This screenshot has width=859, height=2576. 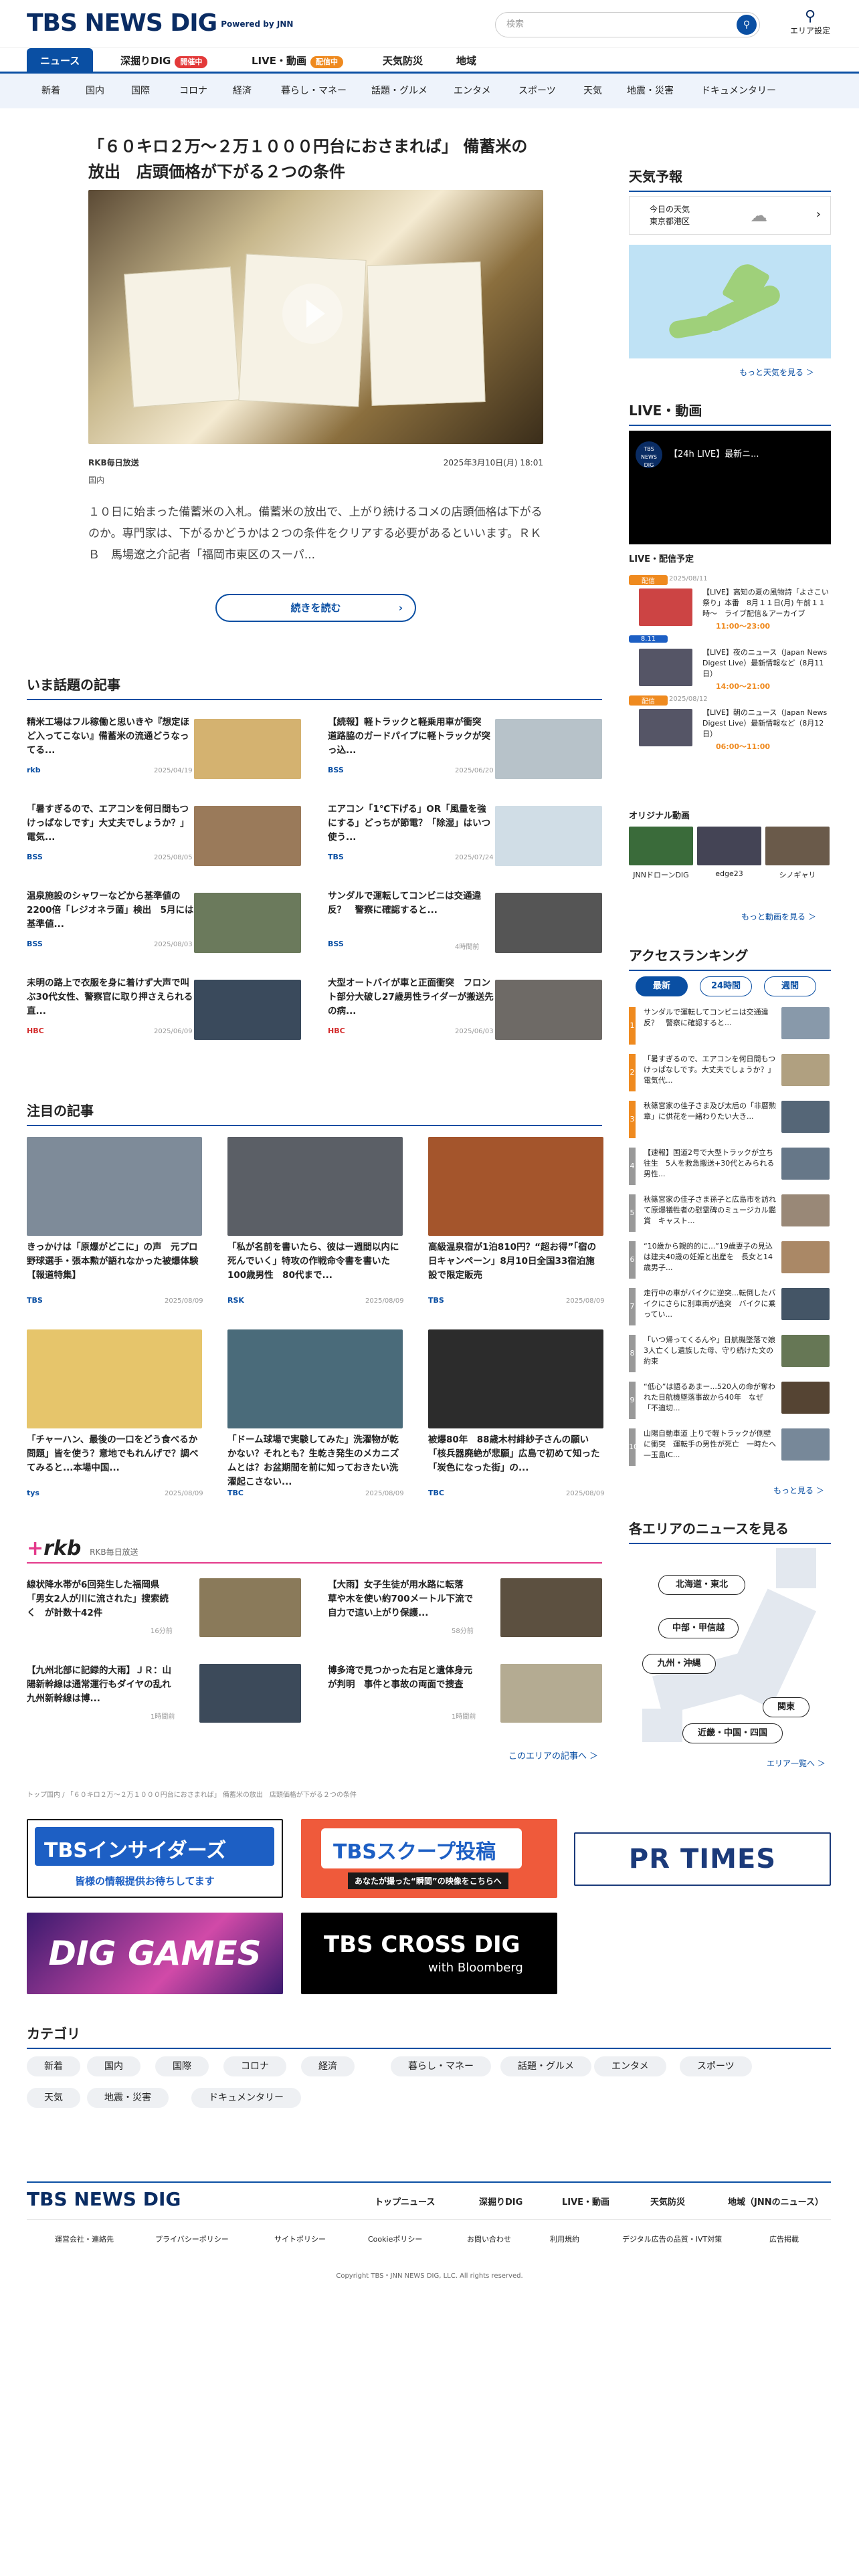 I want to click on tab-deepdig: 深掘りDIG 開催中, so click(x=164, y=61).